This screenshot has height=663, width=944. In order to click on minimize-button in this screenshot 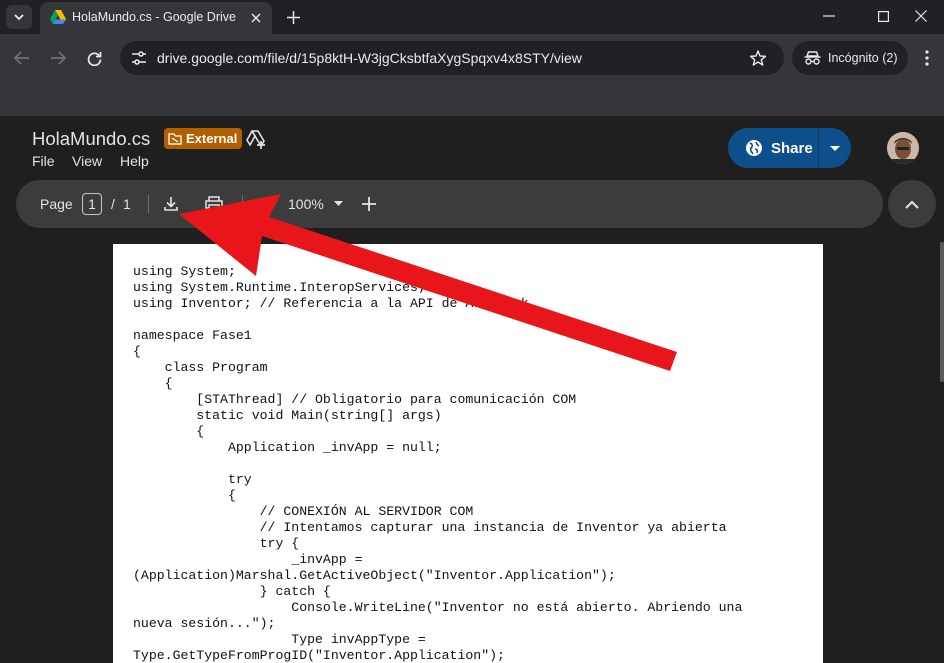, I will do `click(829, 16)`.